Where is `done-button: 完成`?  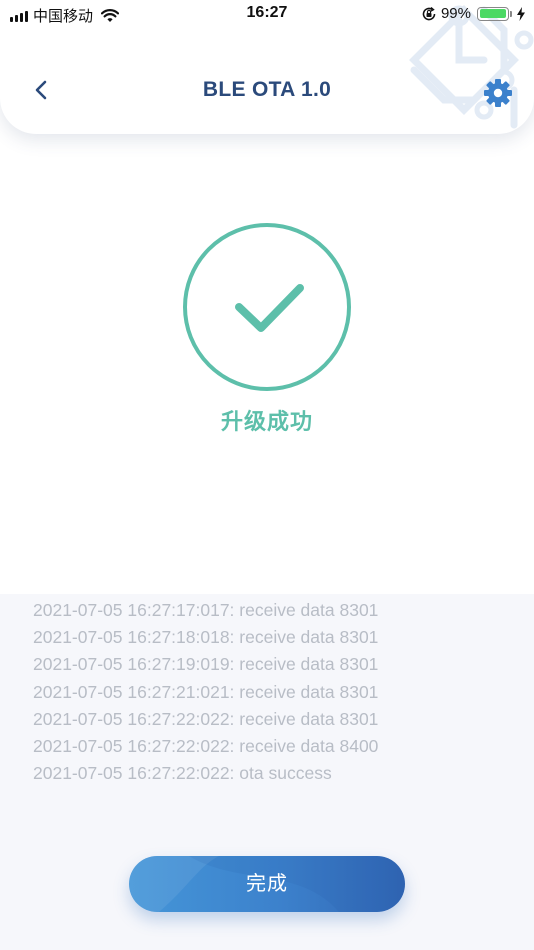 done-button: 完成 is located at coordinates (267, 884).